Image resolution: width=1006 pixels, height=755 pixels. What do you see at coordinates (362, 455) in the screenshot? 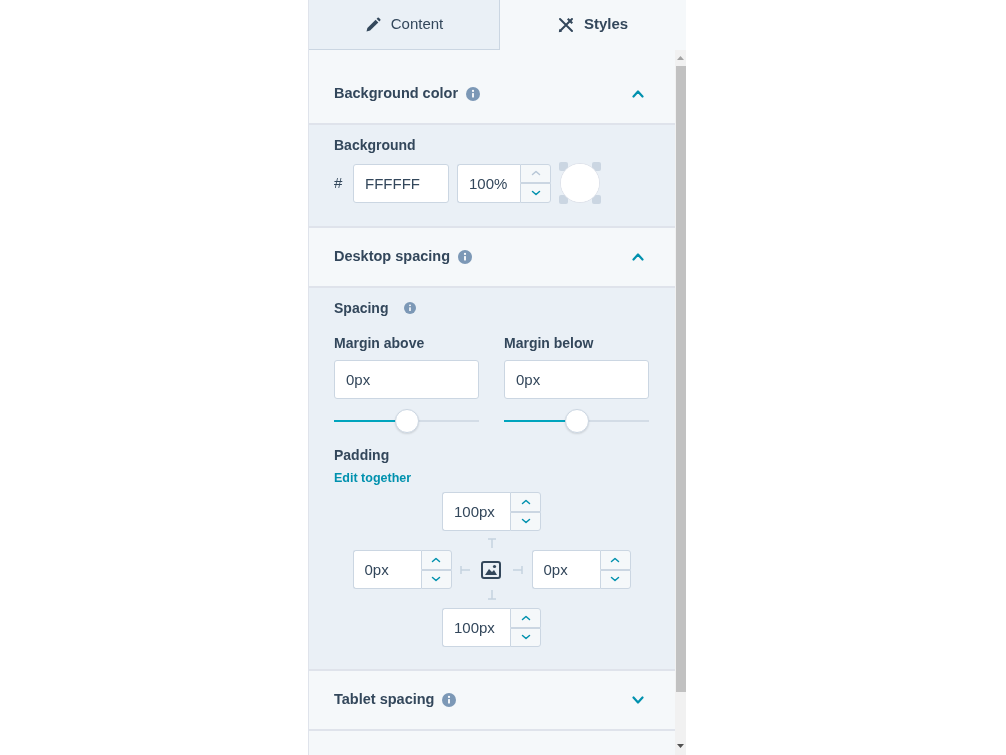
I see `field-label: Padding` at bounding box center [362, 455].